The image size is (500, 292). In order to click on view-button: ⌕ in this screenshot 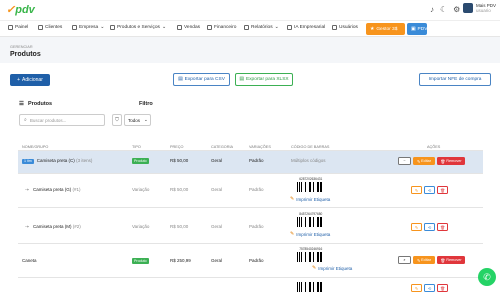, I will do `click(404, 260)`.